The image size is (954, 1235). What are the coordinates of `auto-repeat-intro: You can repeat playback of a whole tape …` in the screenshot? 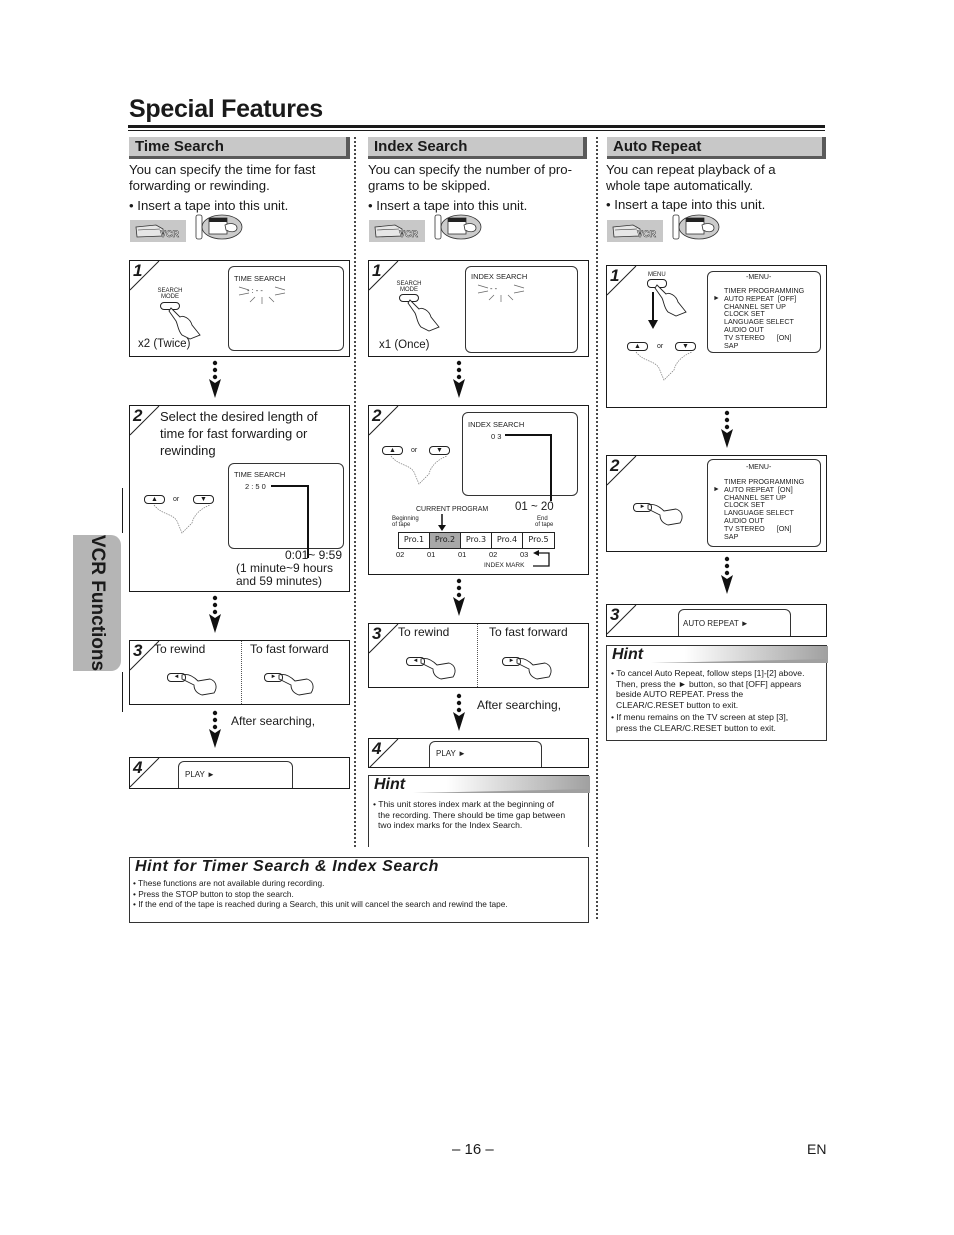 It's located at (718, 178).